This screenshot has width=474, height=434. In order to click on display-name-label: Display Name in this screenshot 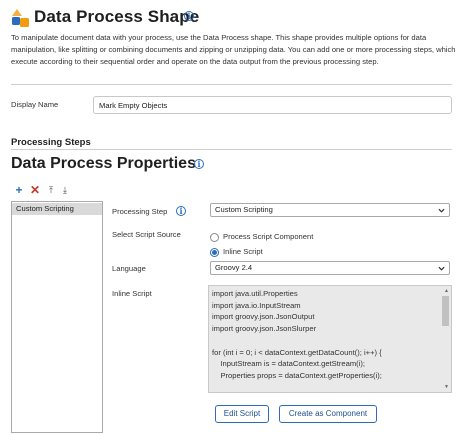, I will do `click(35, 104)`.